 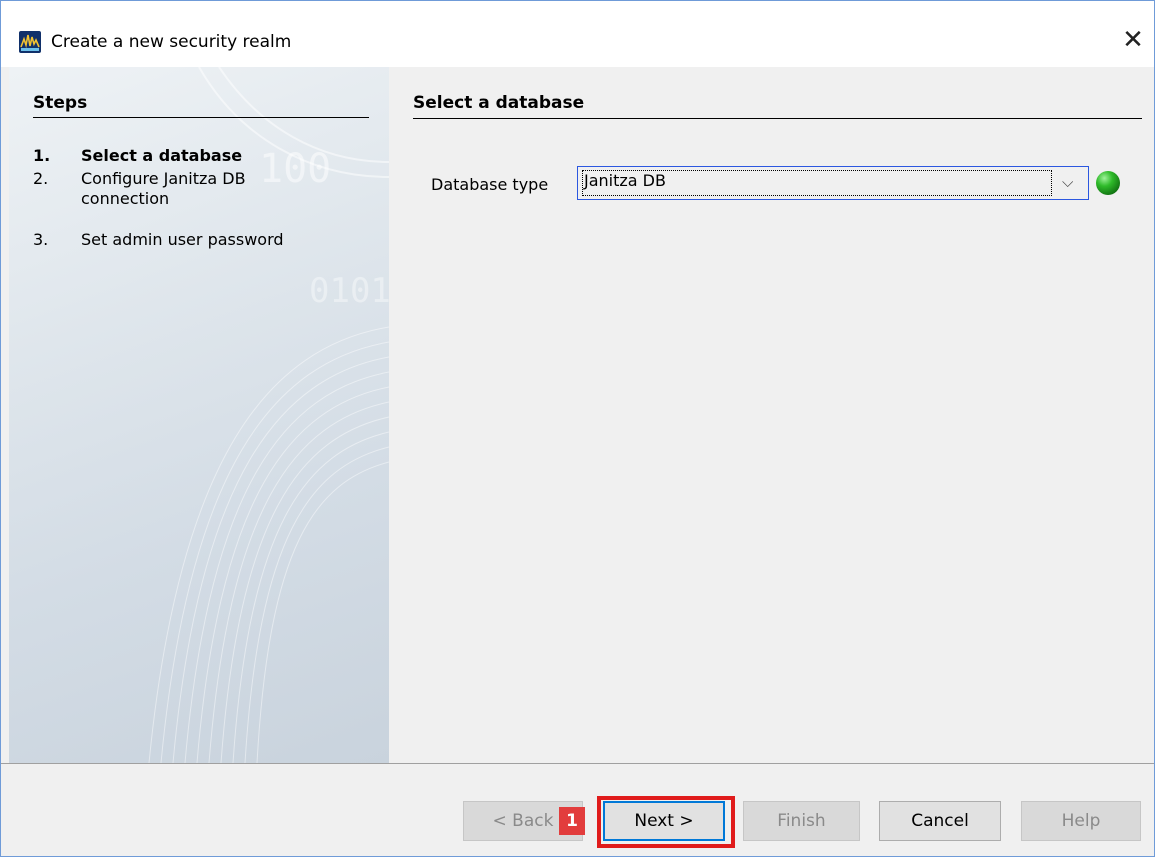 I want to click on database-type-select: Janitza DB ⌵, so click(x=833, y=183).